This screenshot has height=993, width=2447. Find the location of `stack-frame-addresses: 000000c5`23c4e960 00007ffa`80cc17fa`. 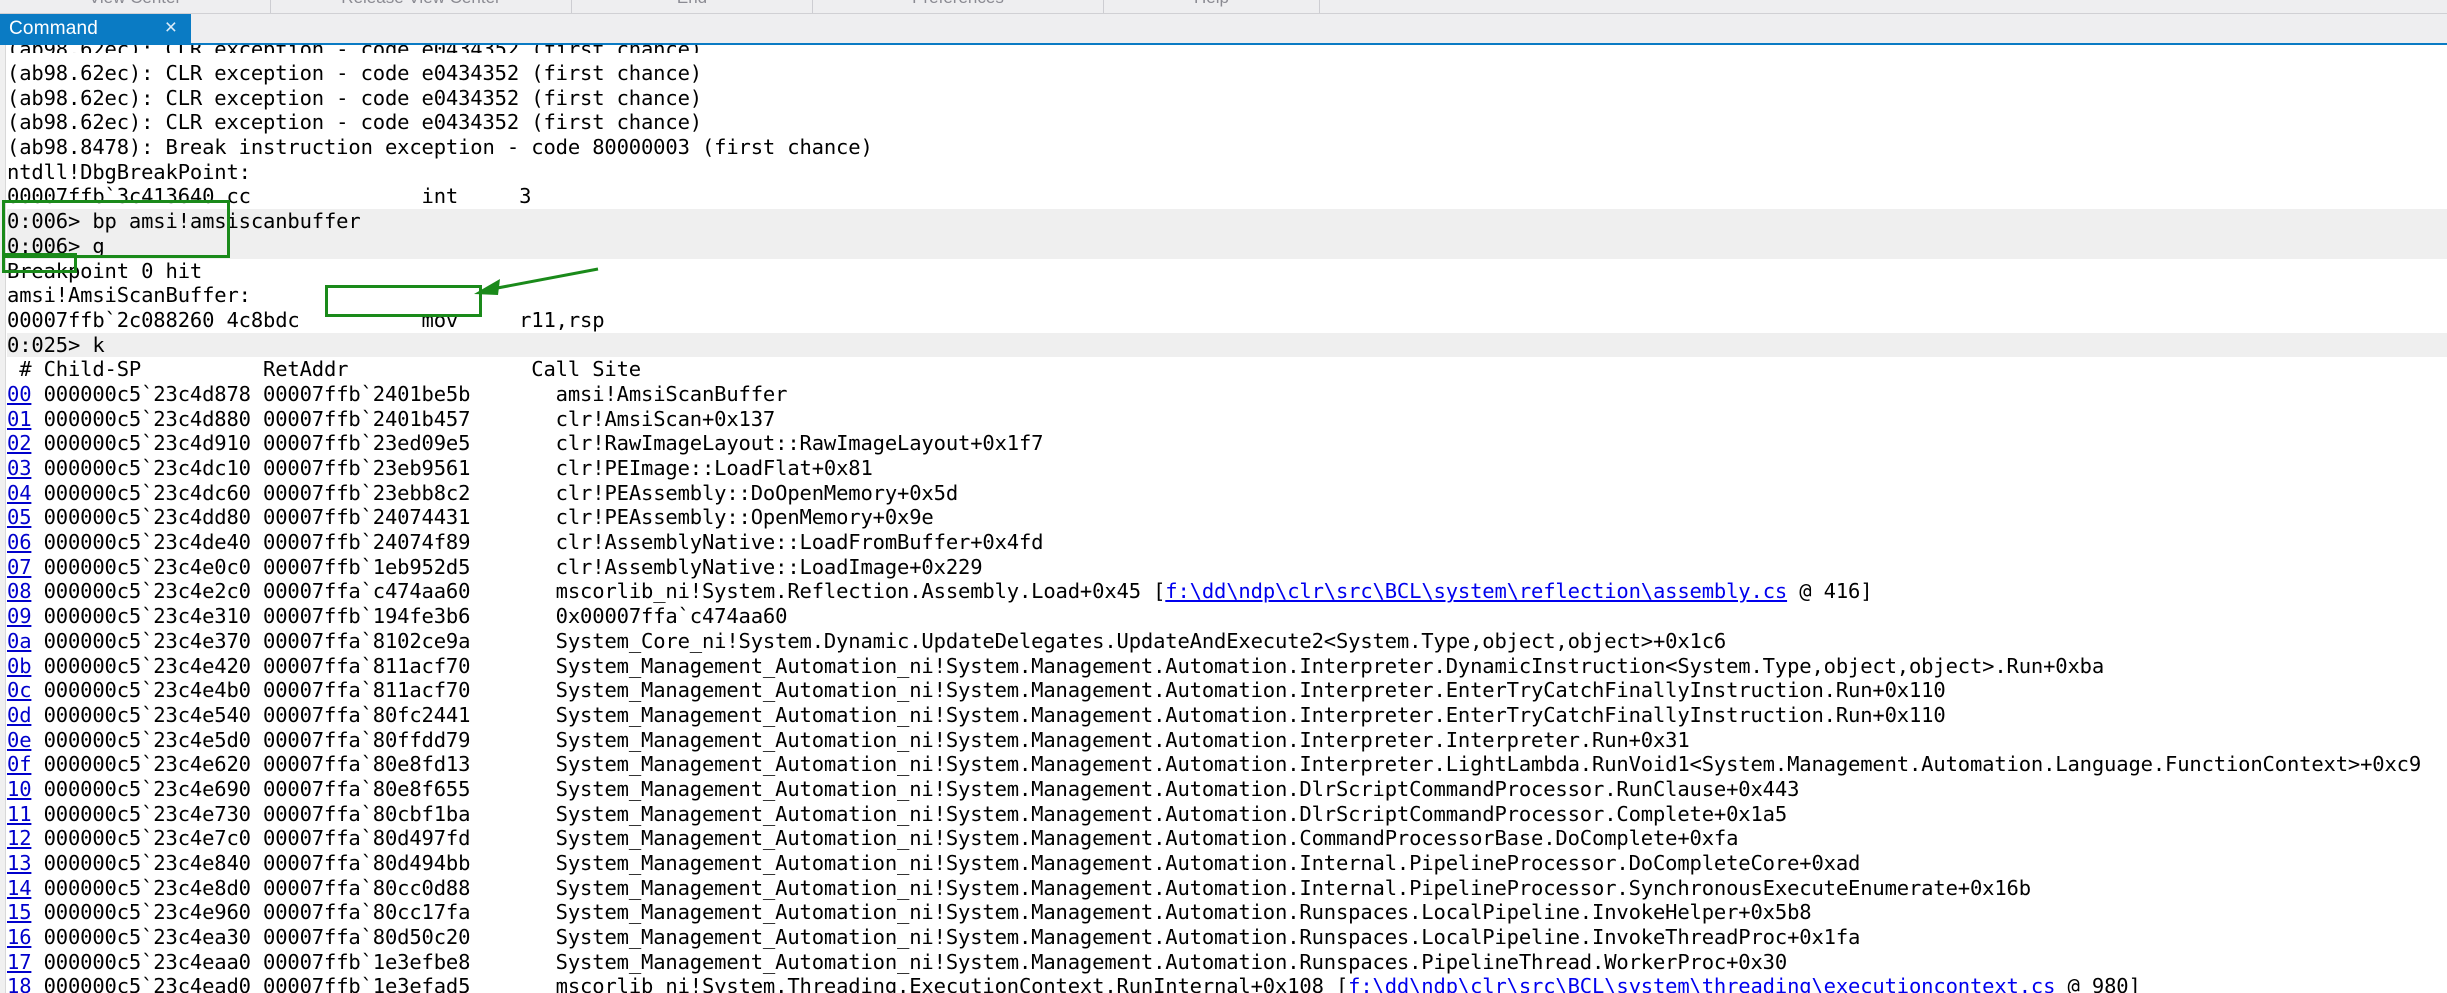

stack-frame-addresses: 000000c5`23c4e960 00007ffa`80cc17fa is located at coordinates (263, 912).